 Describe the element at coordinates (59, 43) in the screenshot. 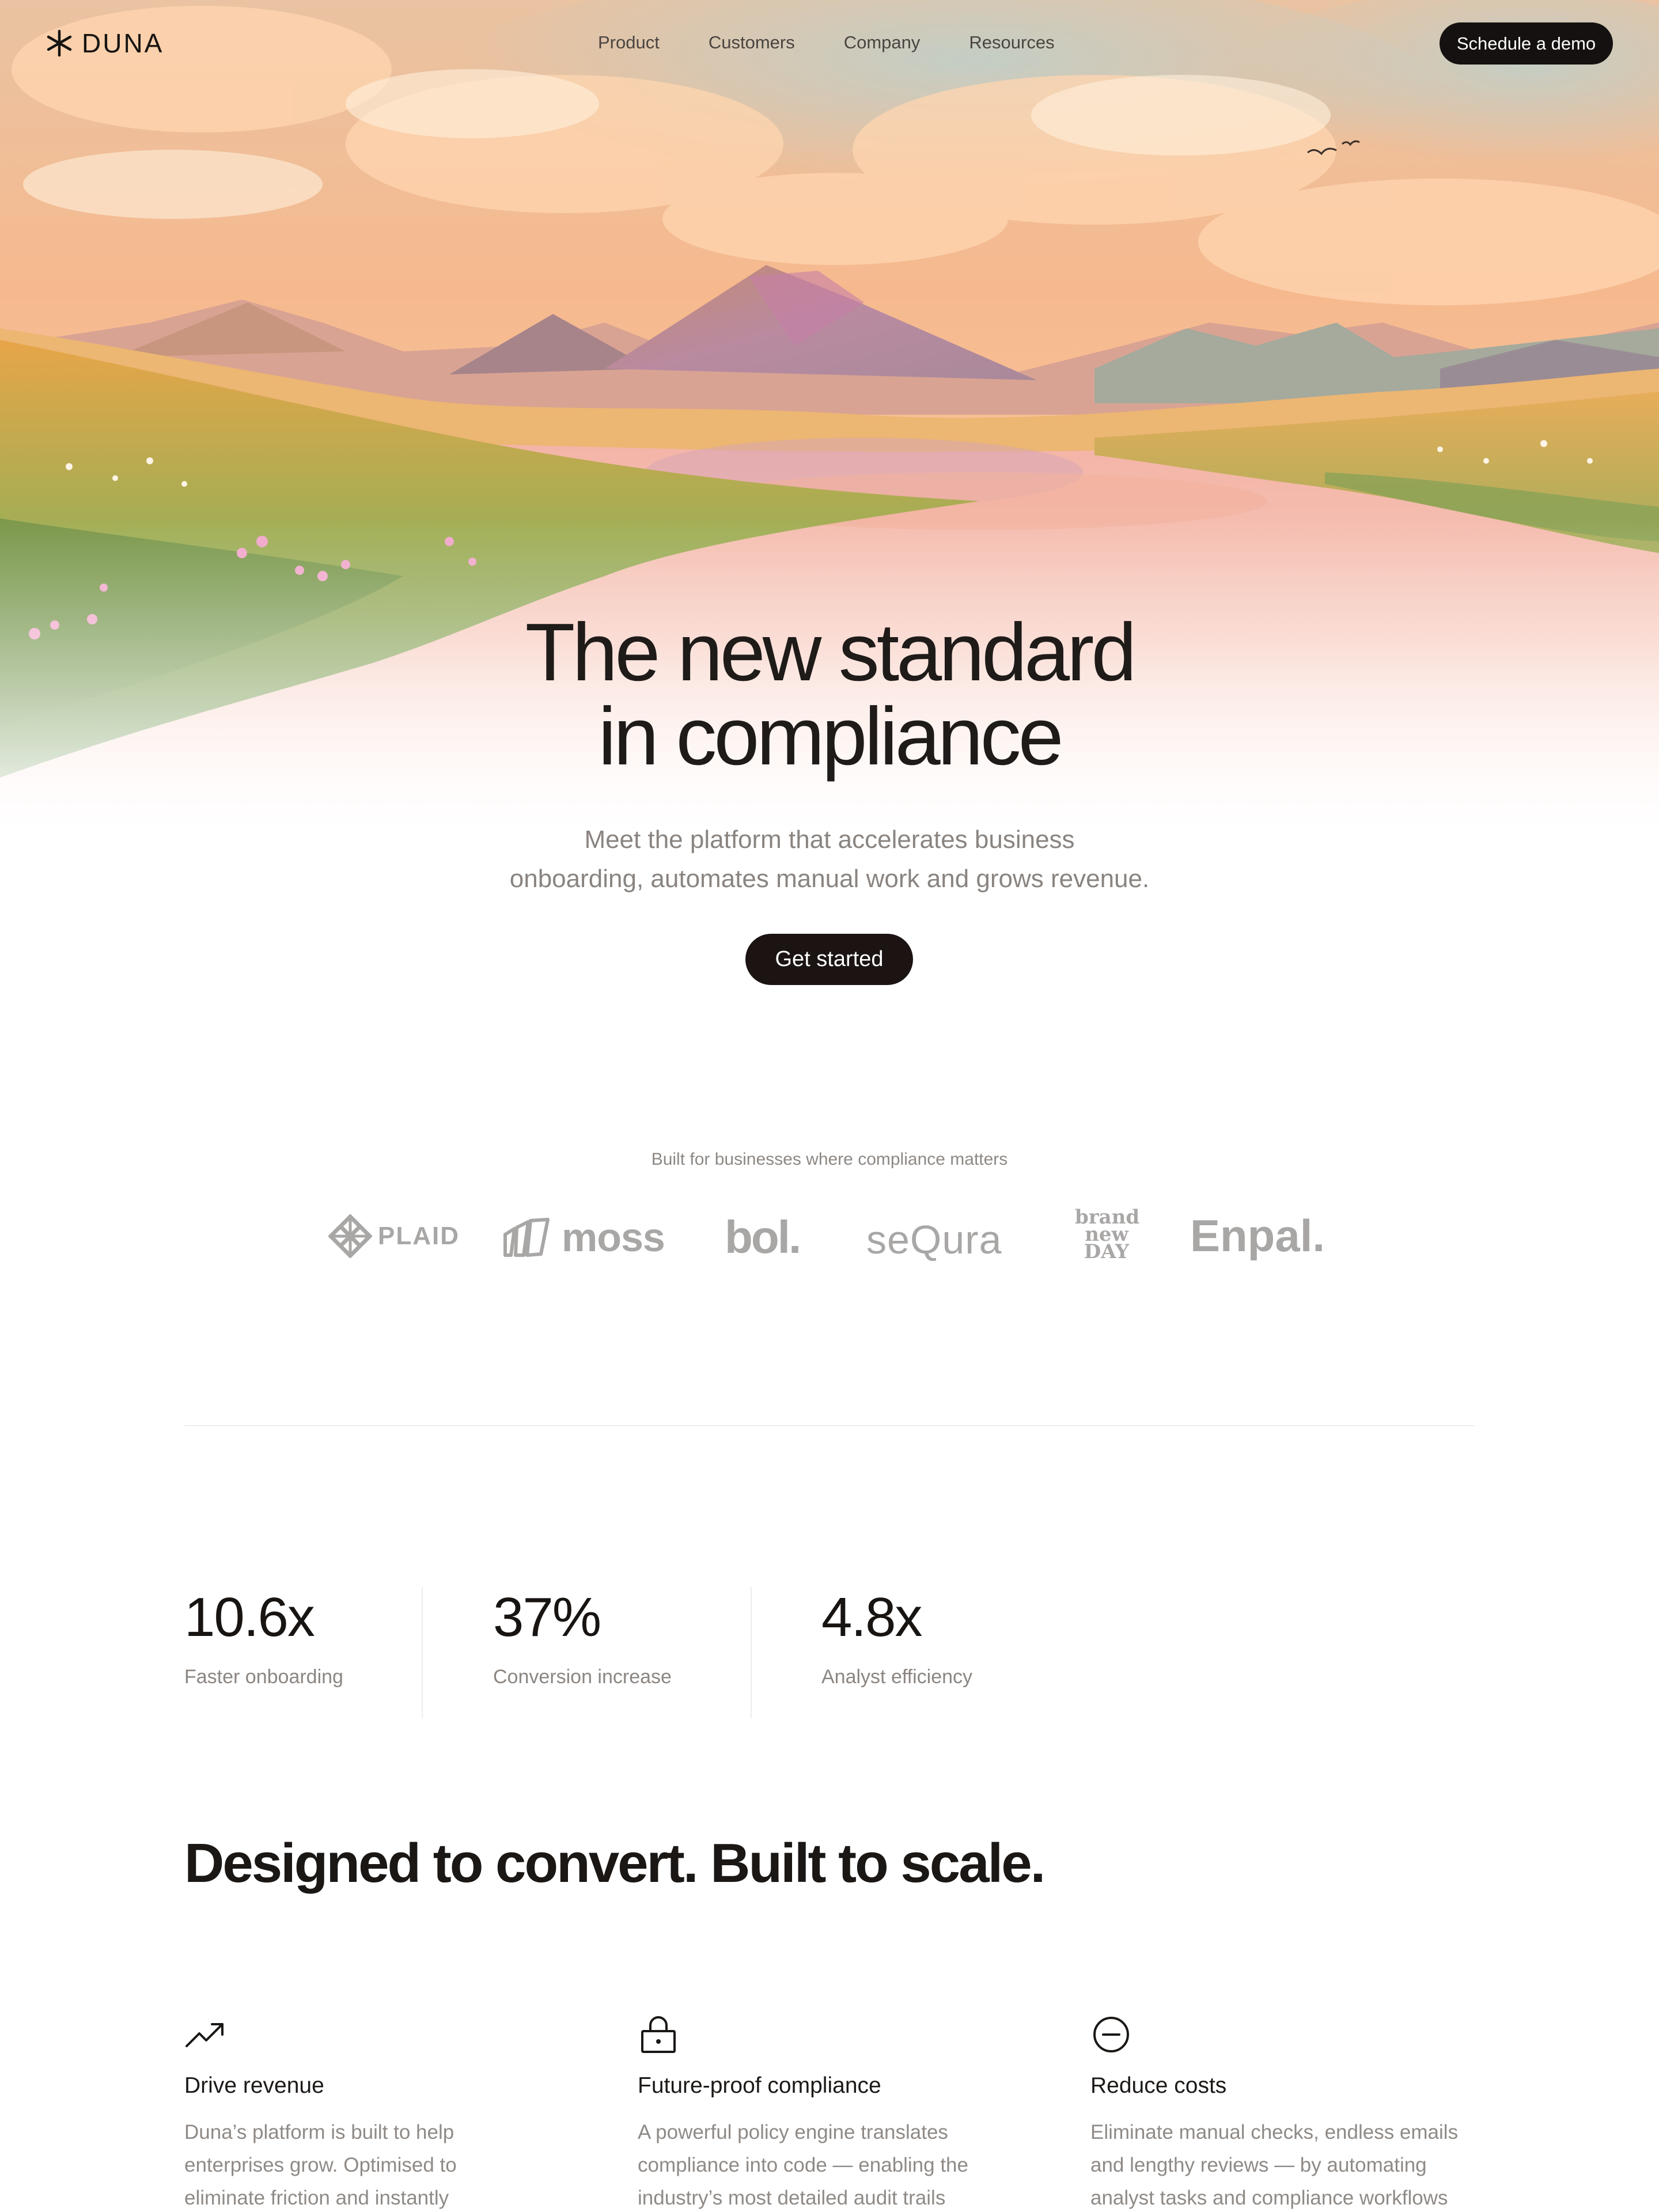

I see `asterisk-logo-icon` at that location.